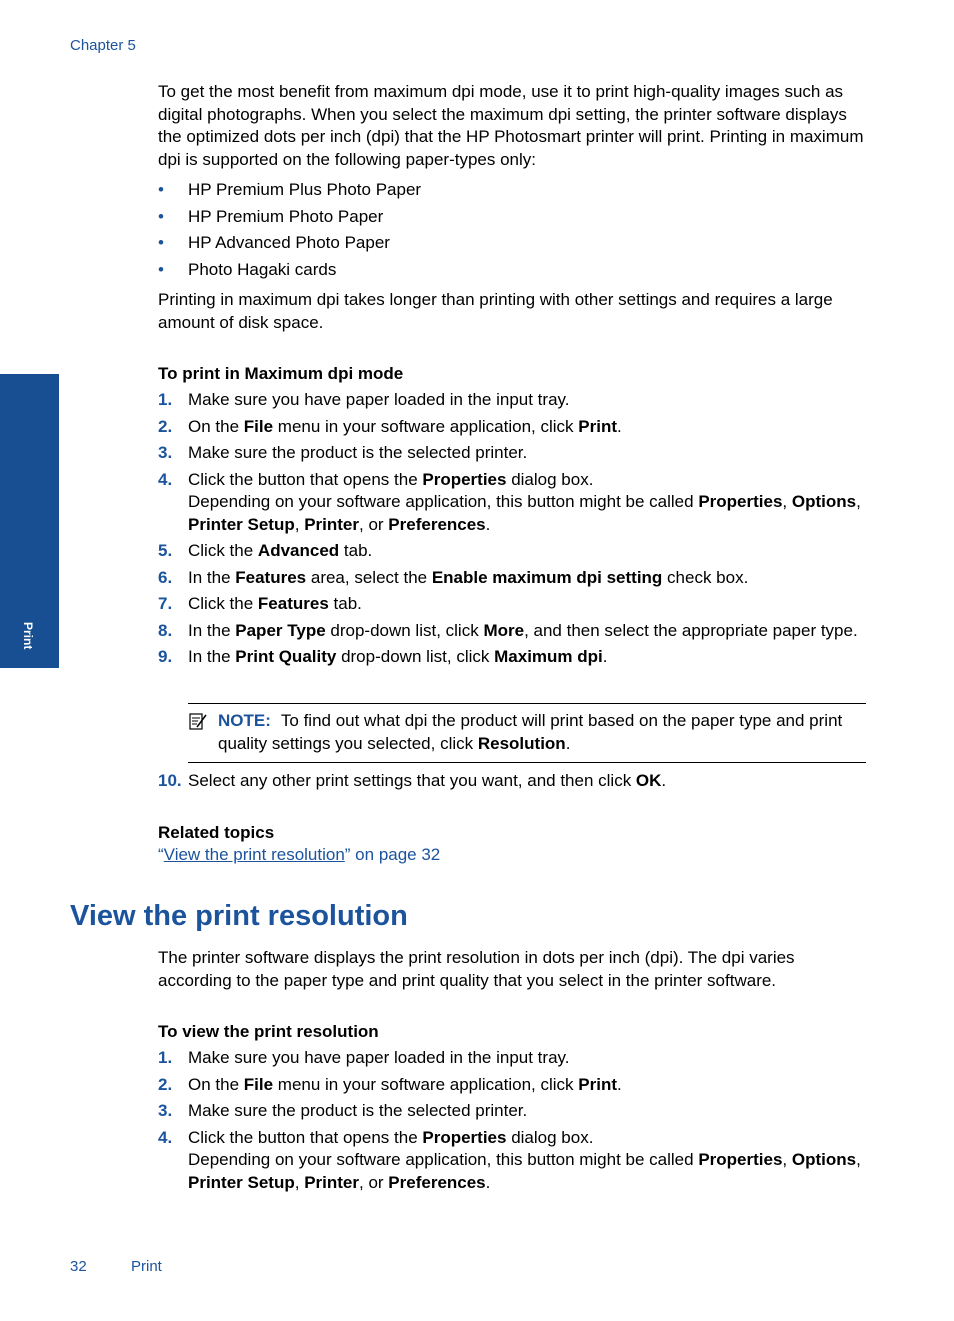 The width and height of the screenshot is (954, 1321). What do you see at coordinates (298, 550) in the screenshot?
I see `ui-term: Advanced` at bounding box center [298, 550].